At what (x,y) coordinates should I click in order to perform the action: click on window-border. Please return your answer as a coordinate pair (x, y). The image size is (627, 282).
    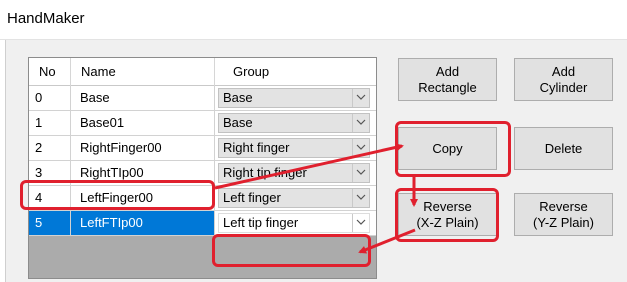
    Looking at the image, I should click on (3, 161).